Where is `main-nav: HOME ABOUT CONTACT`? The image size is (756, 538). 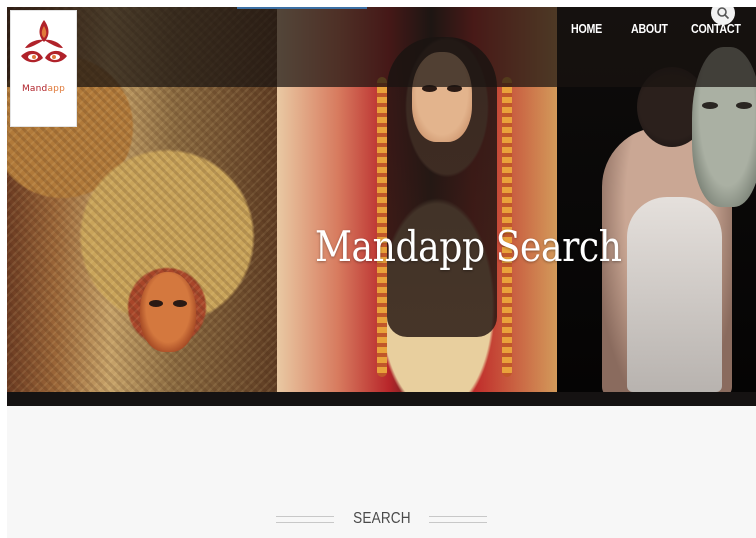 main-nav: HOME ABOUT CONTACT is located at coordinates (656, 28).